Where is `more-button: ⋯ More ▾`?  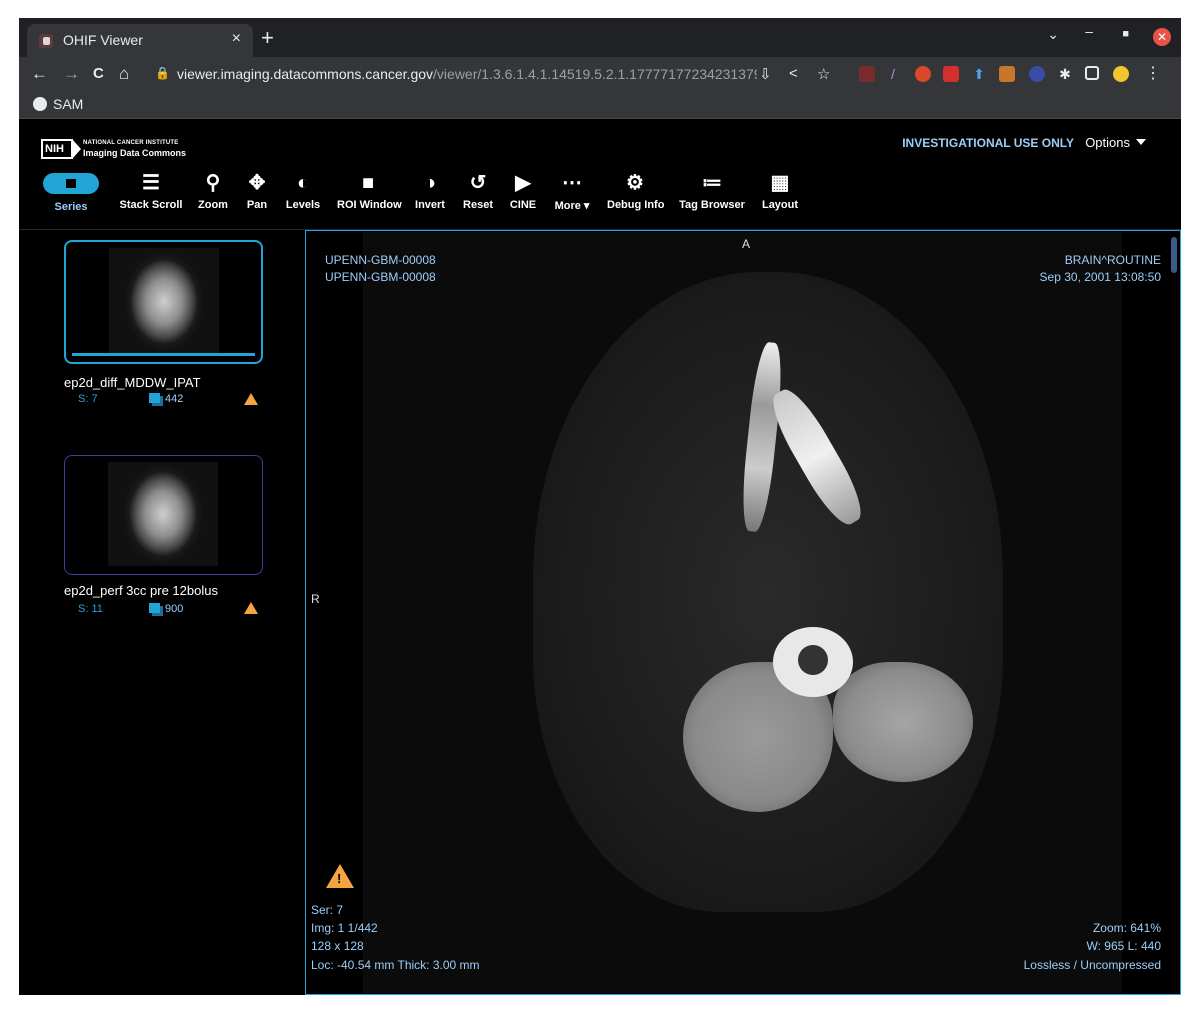 more-button: ⋯ More ▾ is located at coordinates (572, 191).